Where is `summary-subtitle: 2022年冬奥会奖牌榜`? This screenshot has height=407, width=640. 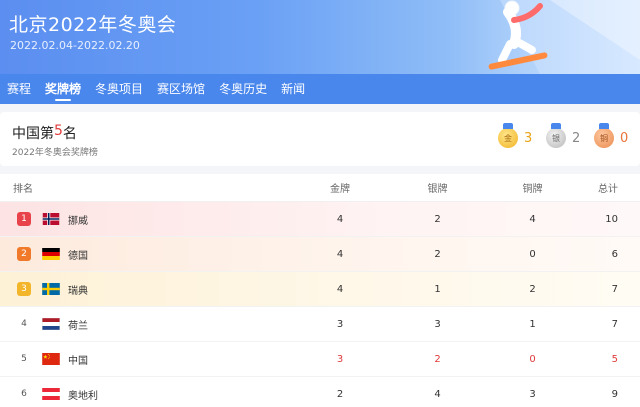
summary-subtitle: 2022年冬奥会奖牌榜 is located at coordinates (55, 153).